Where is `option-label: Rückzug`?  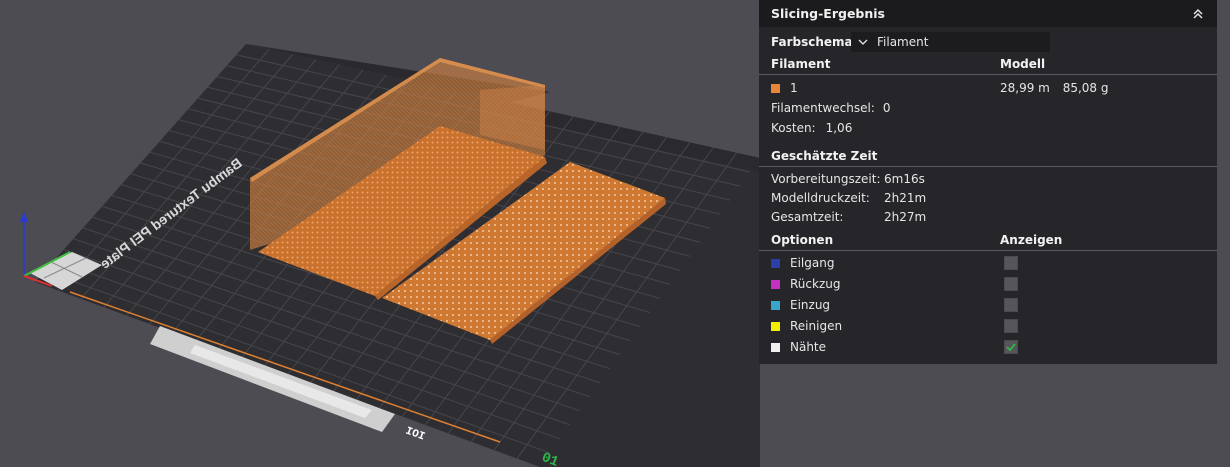 option-label: Rückzug is located at coordinates (815, 284).